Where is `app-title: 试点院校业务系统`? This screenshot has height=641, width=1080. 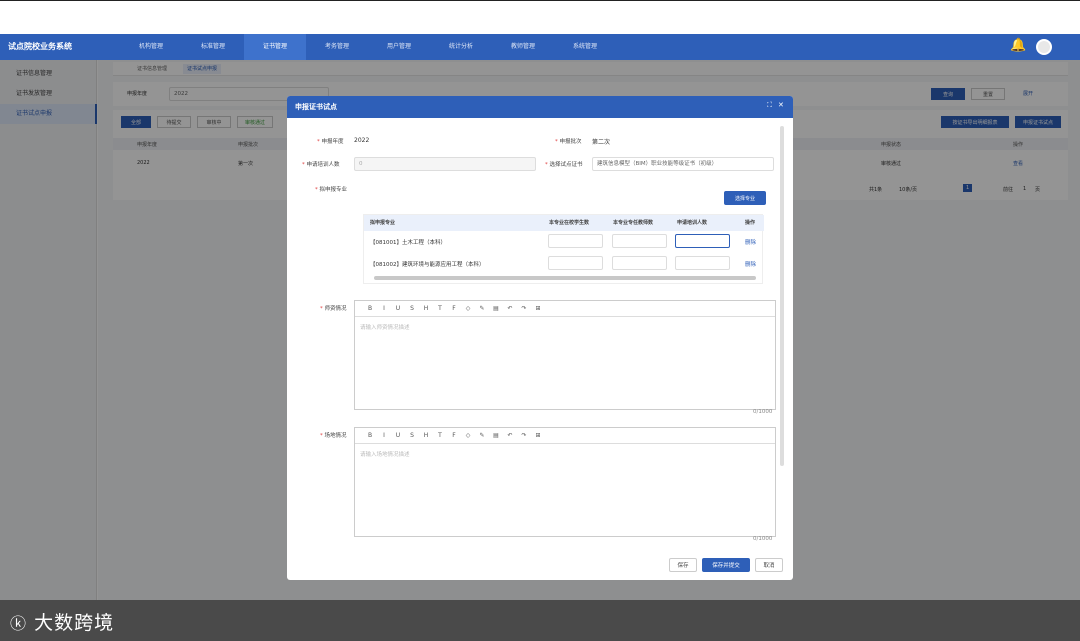 app-title: 试点院校业务系统 is located at coordinates (40, 46).